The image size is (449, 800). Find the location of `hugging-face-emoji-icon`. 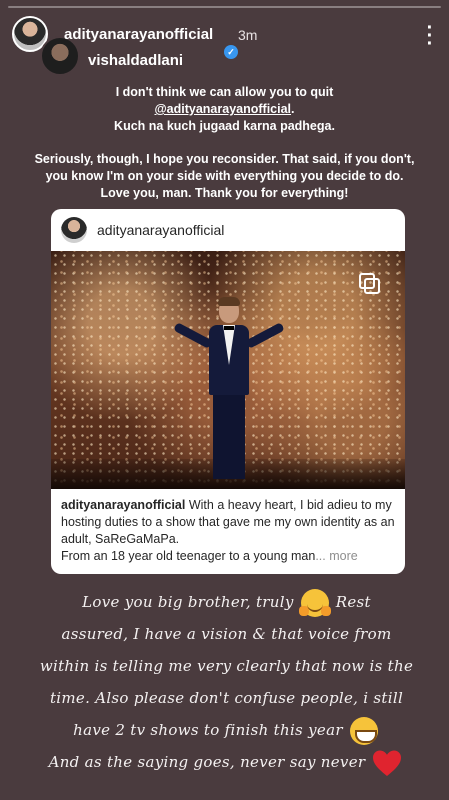

hugging-face-emoji-icon is located at coordinates (314, 603).